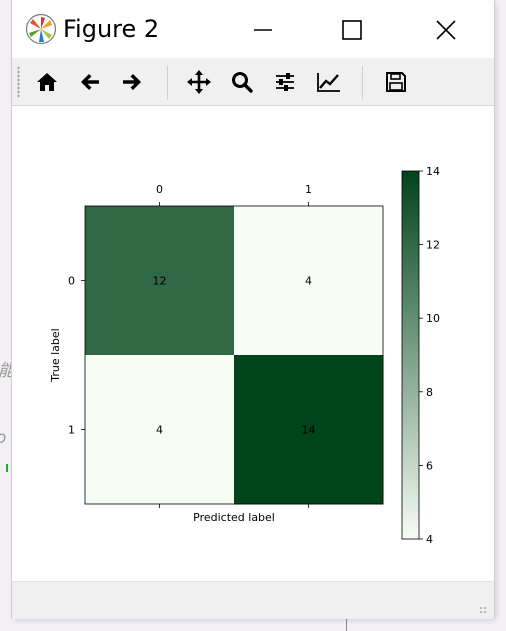  What do you see at coordinates (433, 245) in the screenshot?
I see `colorbar-tick-label: 12` at bounding box center [433, 245].